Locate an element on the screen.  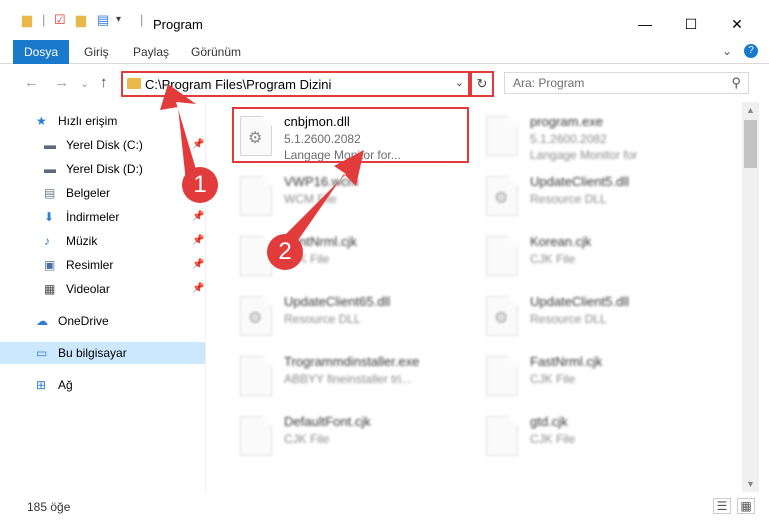
file-name: VWP16.wcm is located at coordinates (321, 181).